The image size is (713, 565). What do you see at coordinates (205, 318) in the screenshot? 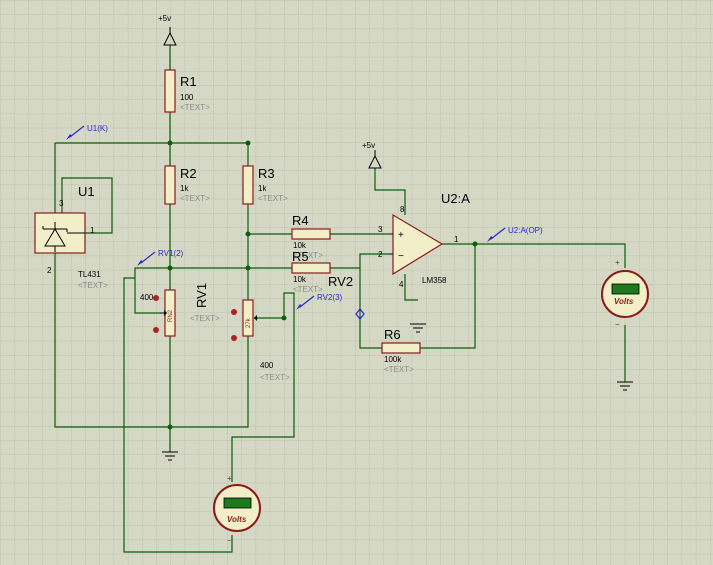
I see `rv1-text: <TEXT>` at bounding box center [205, 318].